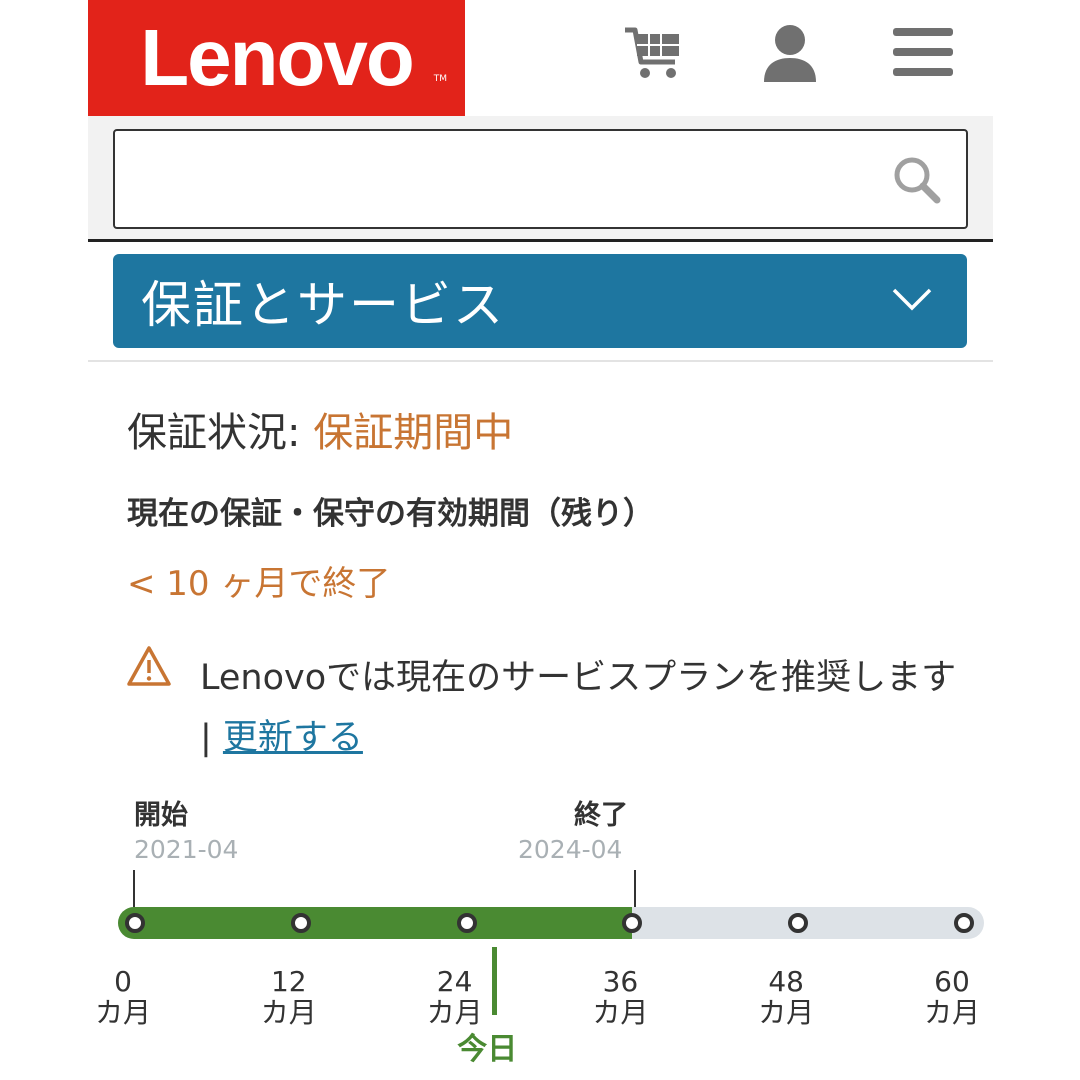  I want to click on month-value: 48, so click(786, 981).